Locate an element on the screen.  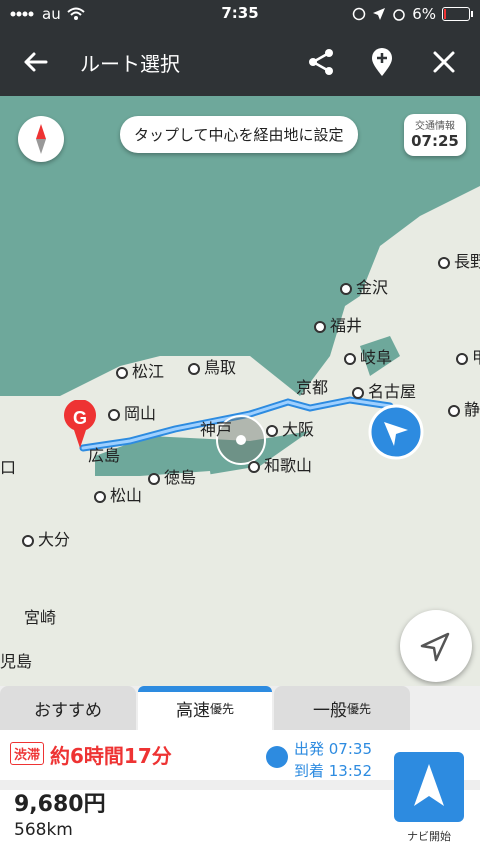
city-label: 和歌山 is located at coordinates (280, 464).